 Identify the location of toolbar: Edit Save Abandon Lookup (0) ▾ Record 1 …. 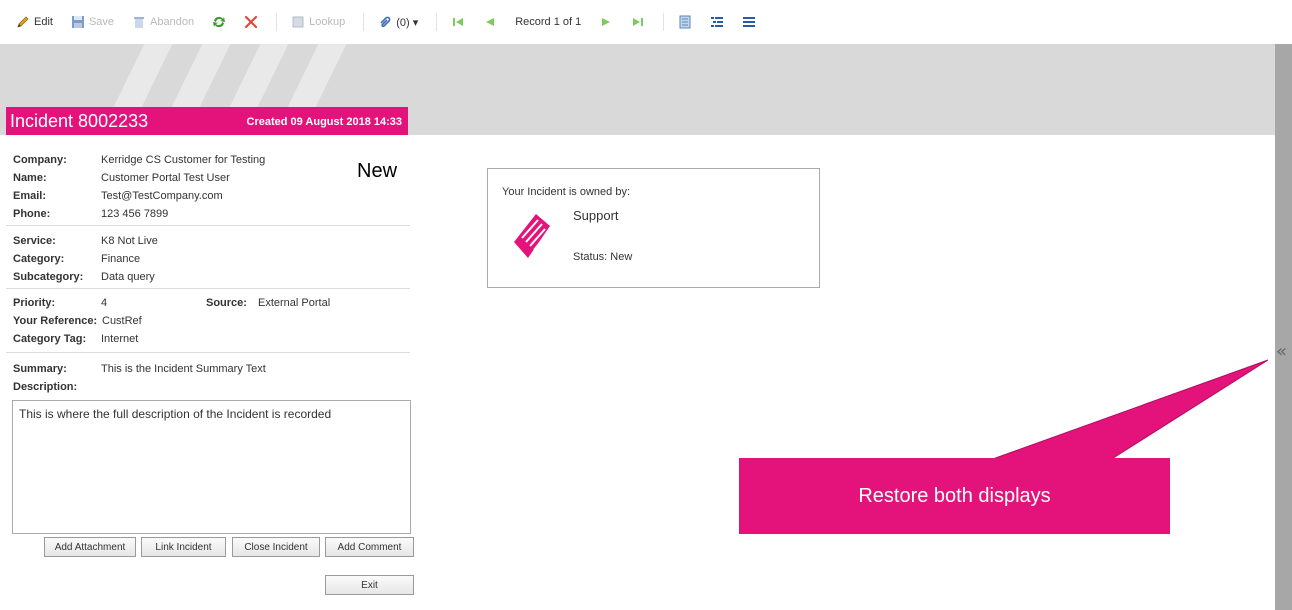
(646, 22).